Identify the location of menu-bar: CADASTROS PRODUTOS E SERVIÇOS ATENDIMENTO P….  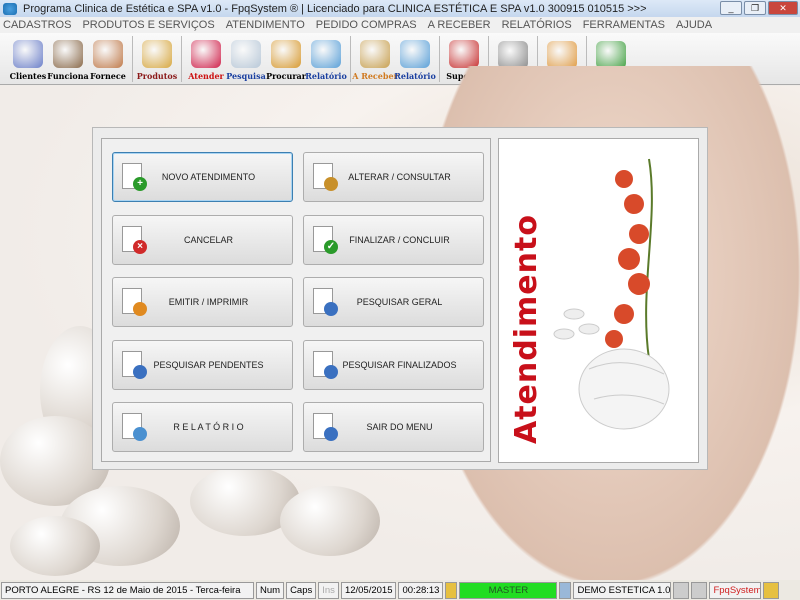
(400, 25).